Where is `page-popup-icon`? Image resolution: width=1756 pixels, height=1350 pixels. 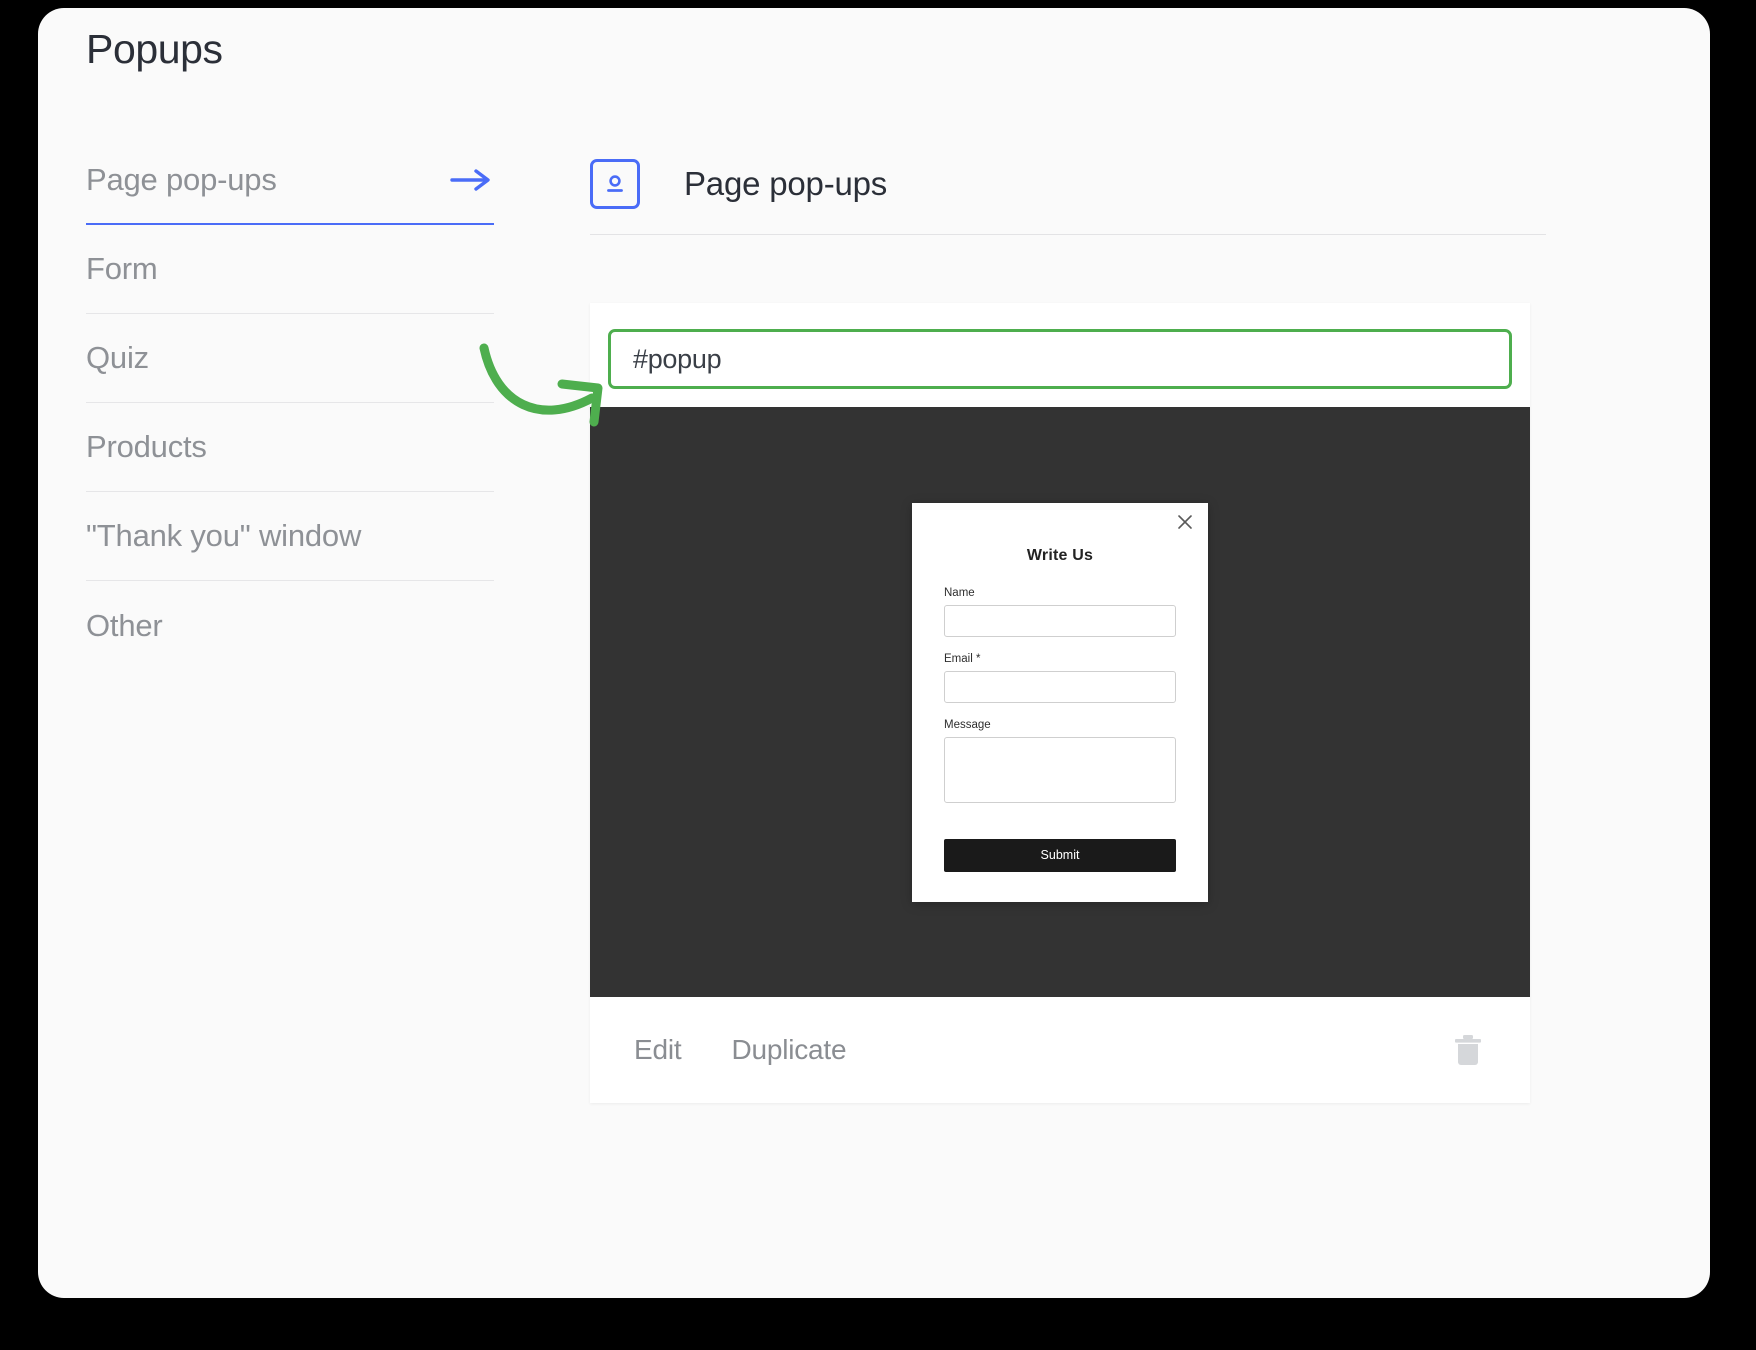
page-popup-icon is located at coordinates (615, 184).